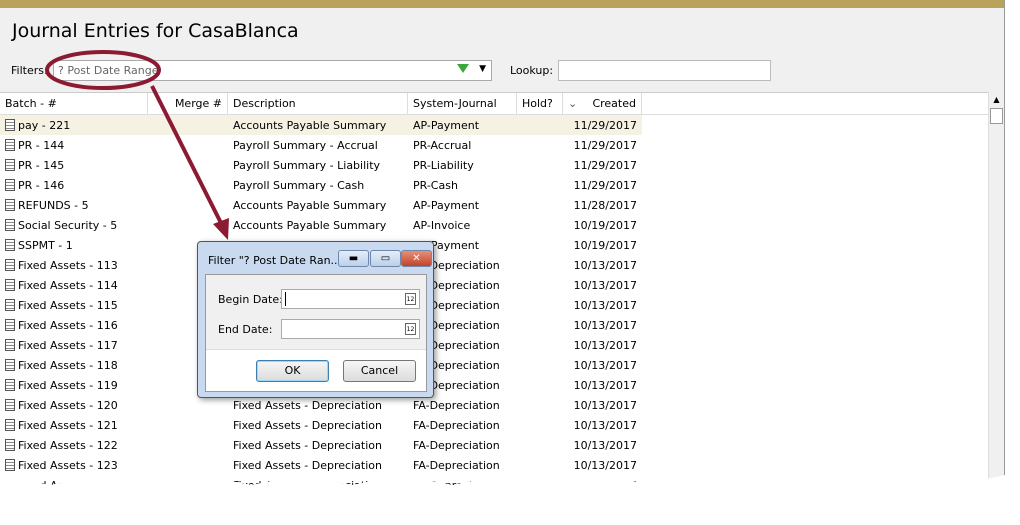 The width and height of the screenshot is (1020, 525). I want to click on begin-date-input: 12, so click(350, 299).